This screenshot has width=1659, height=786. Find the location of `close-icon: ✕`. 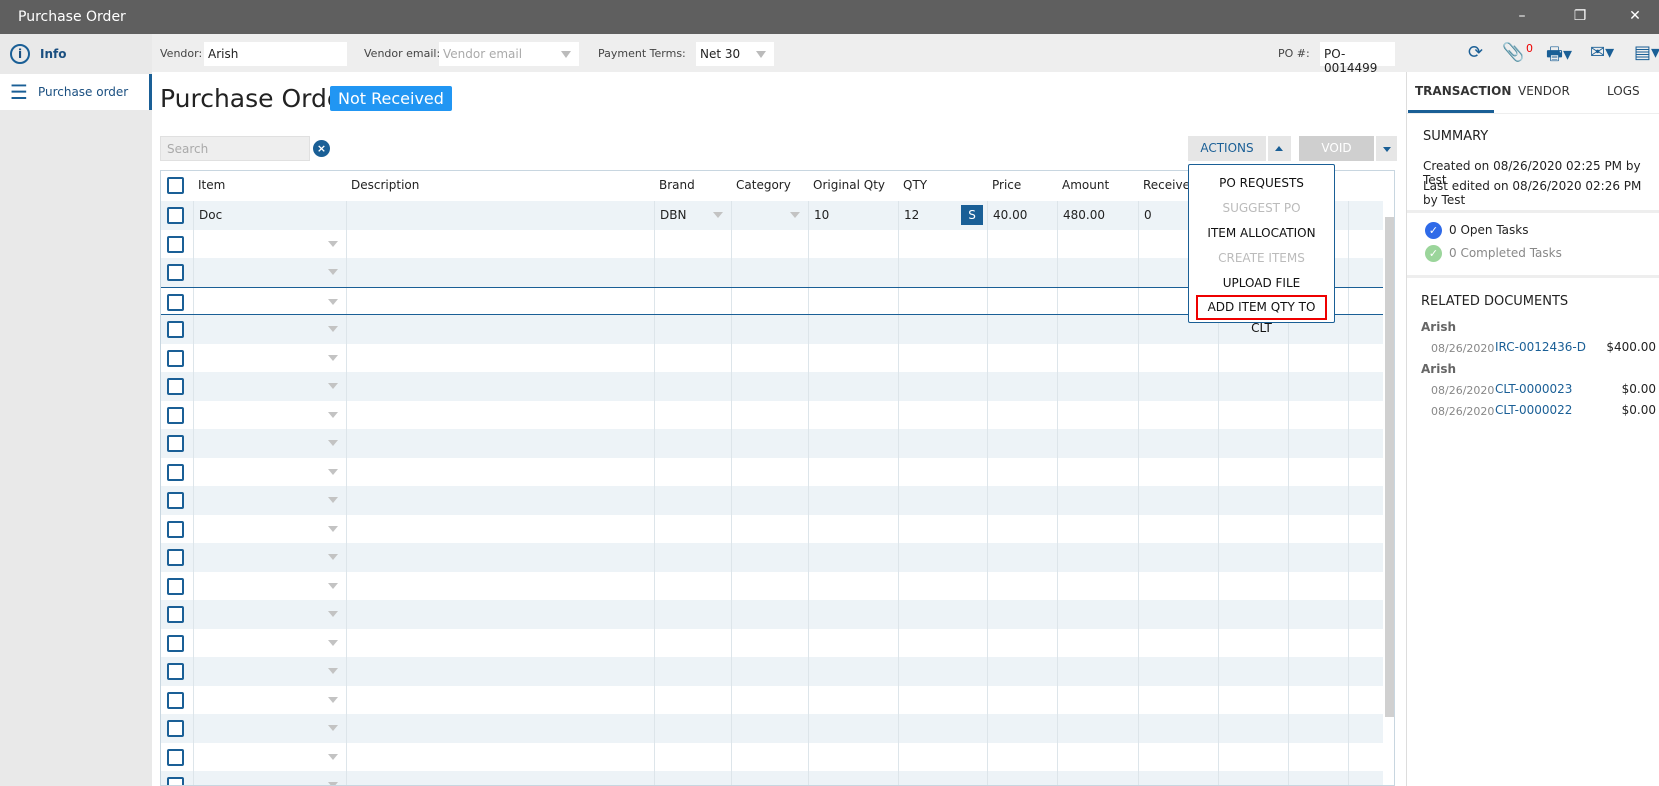

close-icon: ✕ is located at coordinates (1635, 16).